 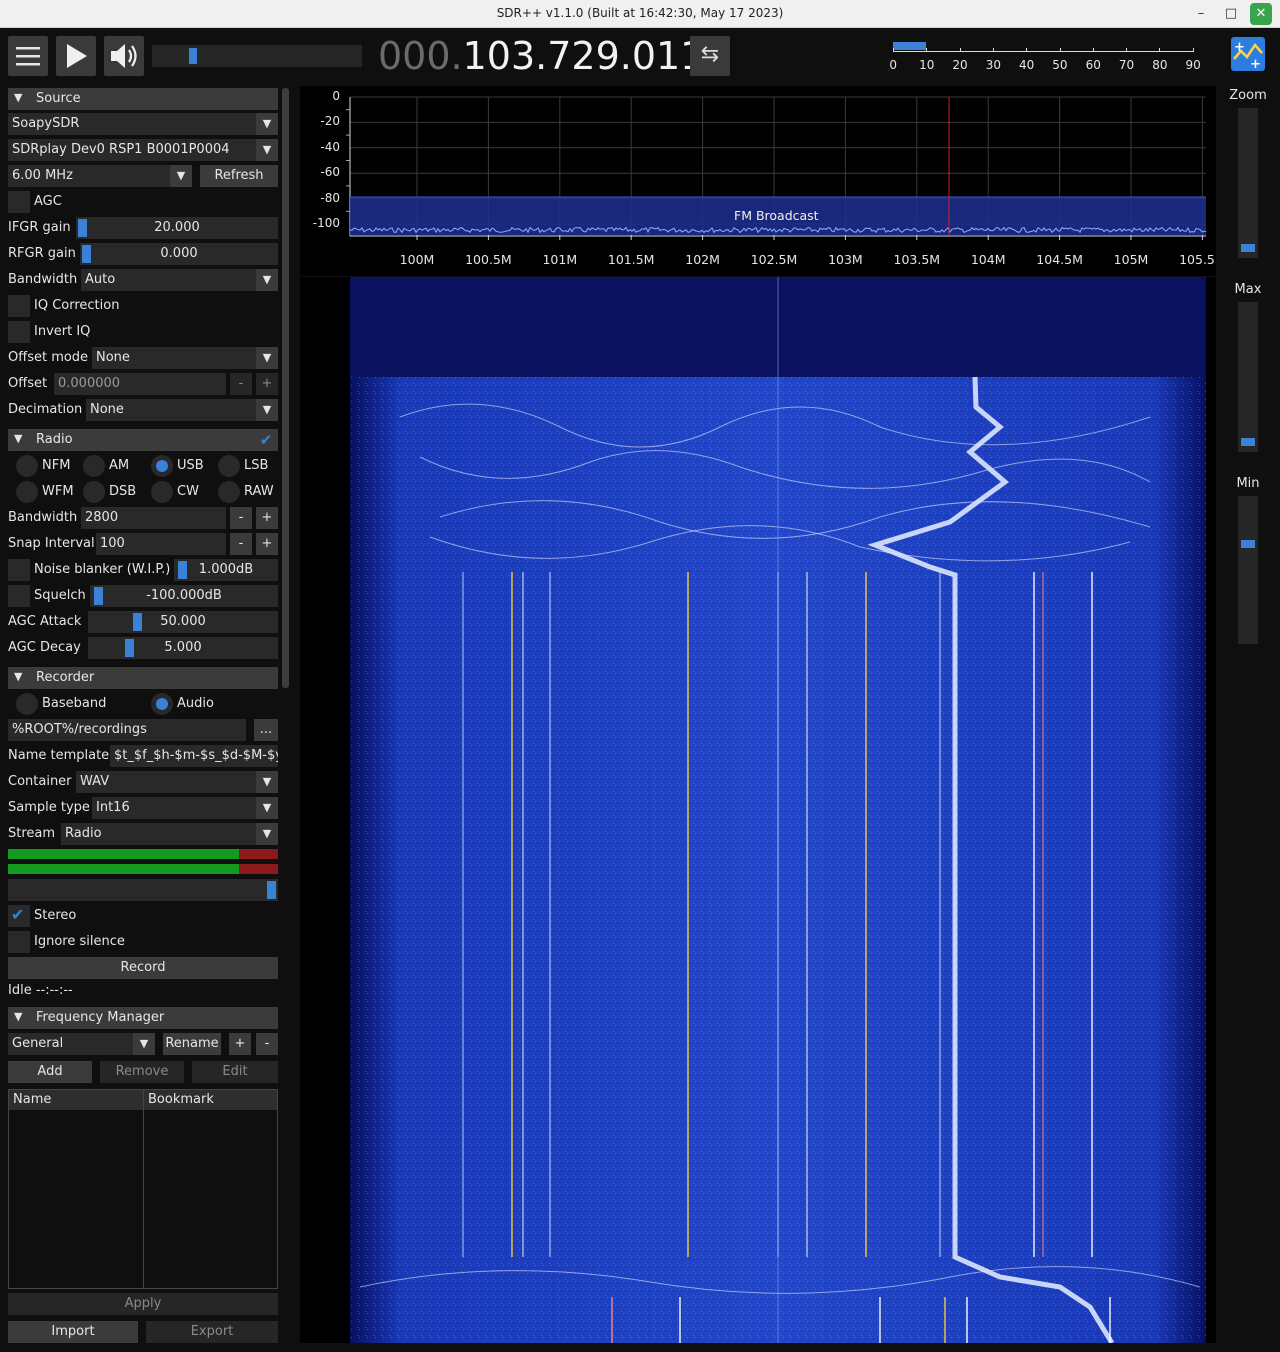 What do you see at coordinates (19, 916) in the screenshot?
I see `stereo-checkbox` at bounding box center [19, 916].